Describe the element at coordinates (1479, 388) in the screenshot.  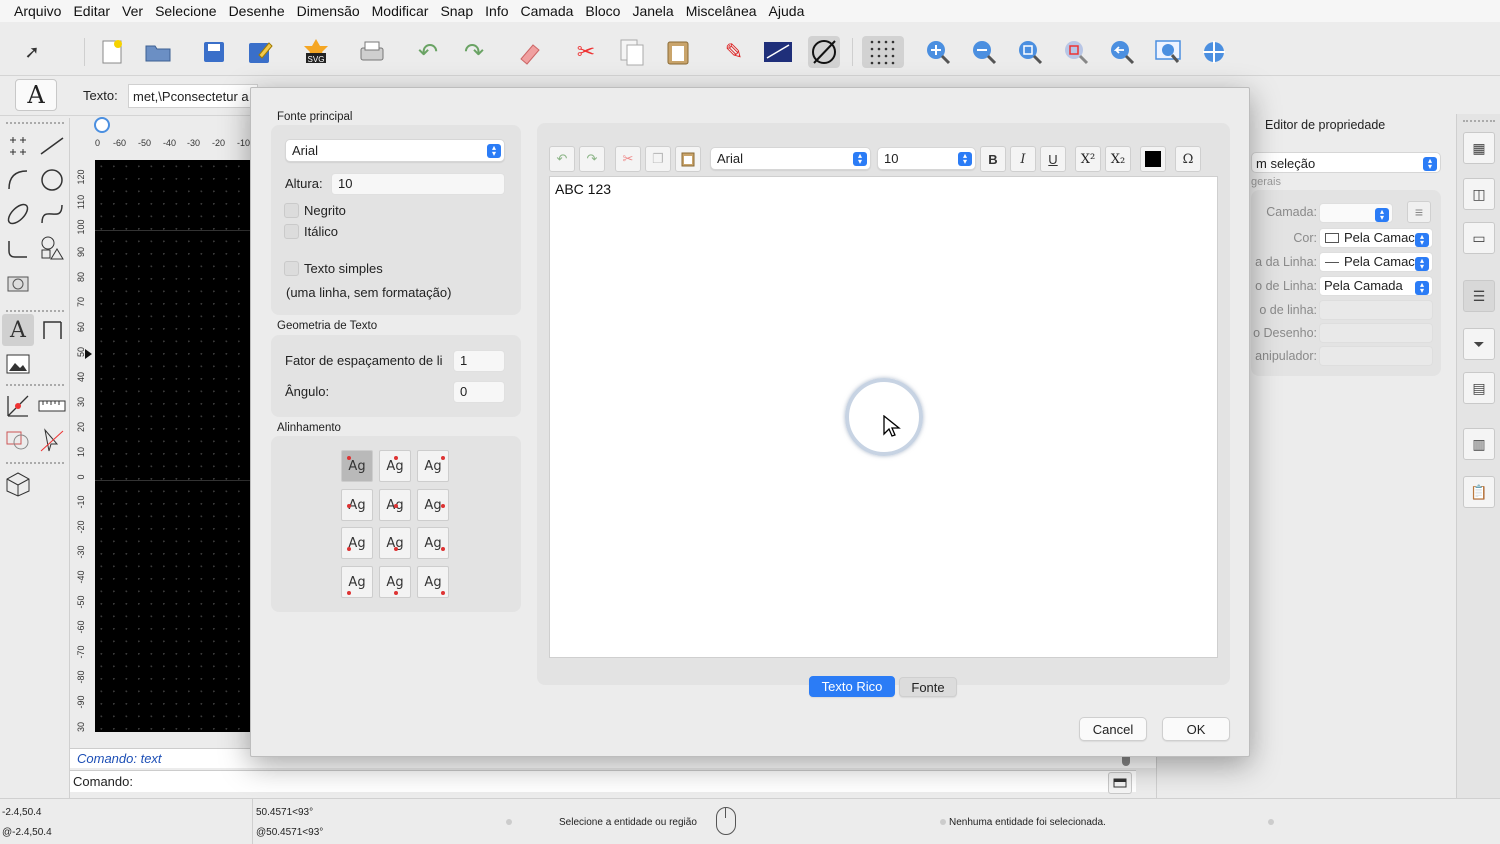
I see `camera-panel-icon: ▤` at that location.